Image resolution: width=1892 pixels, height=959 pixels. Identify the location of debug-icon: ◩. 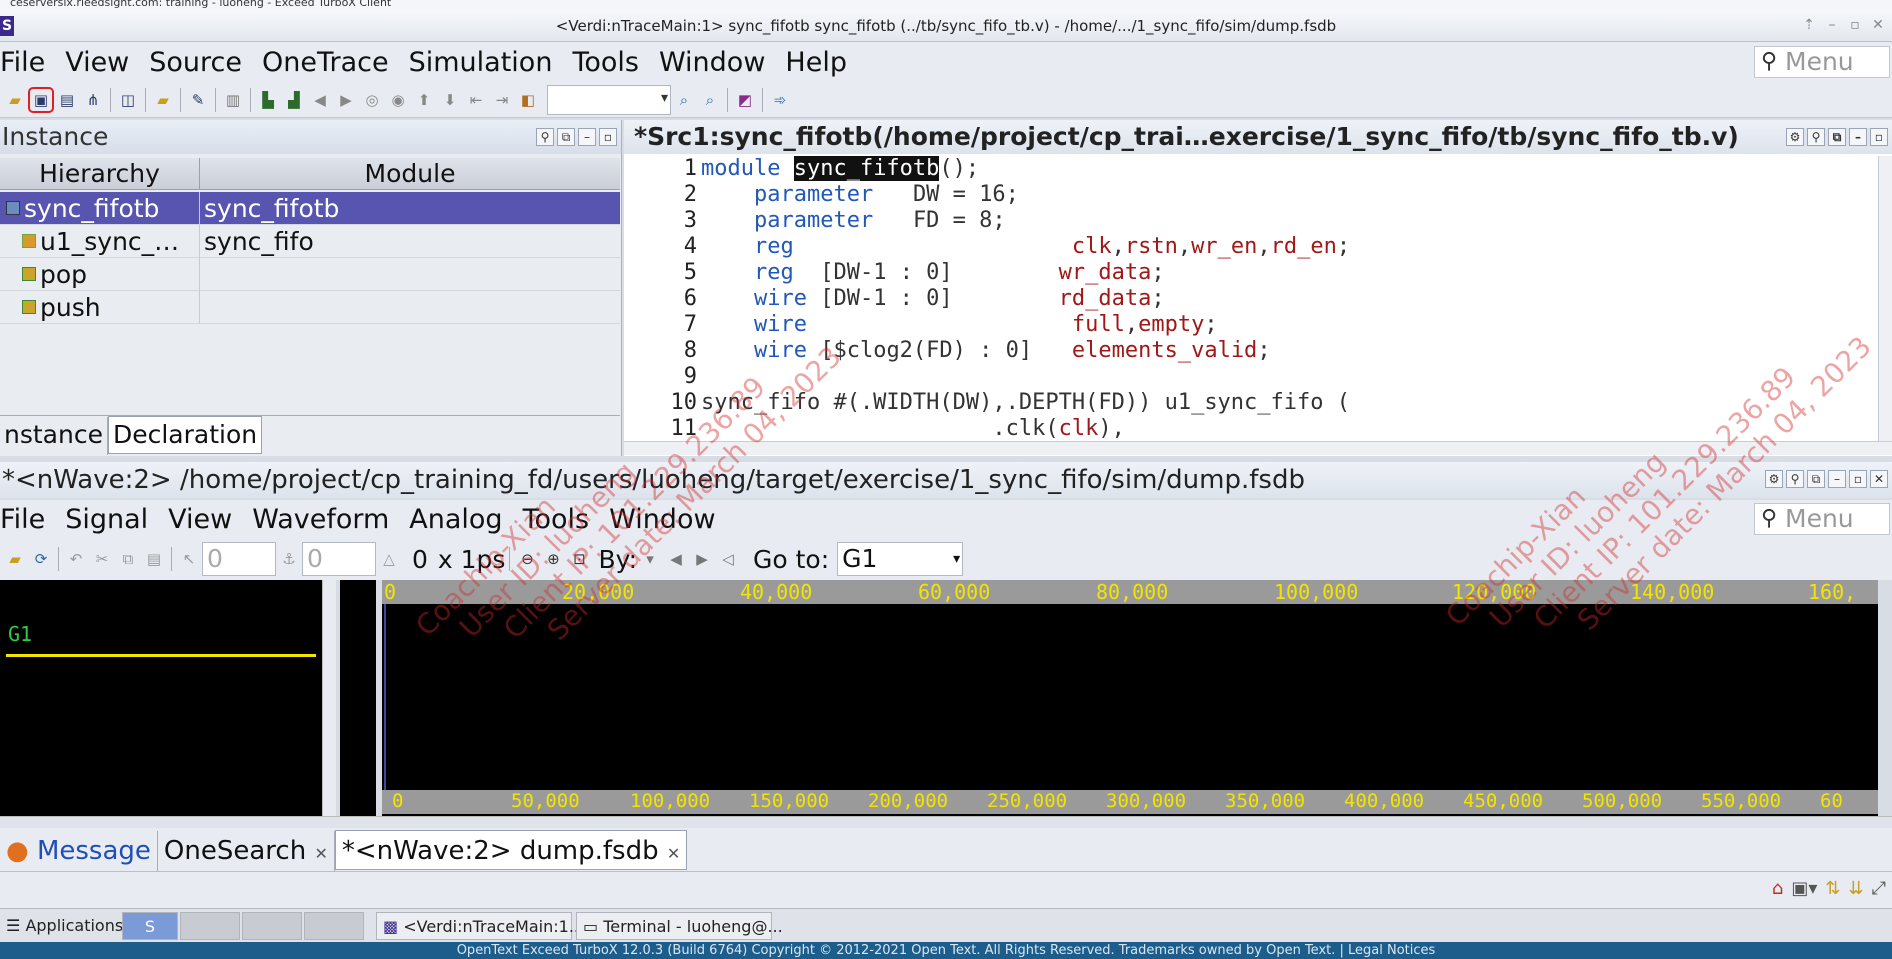
(745, 100).